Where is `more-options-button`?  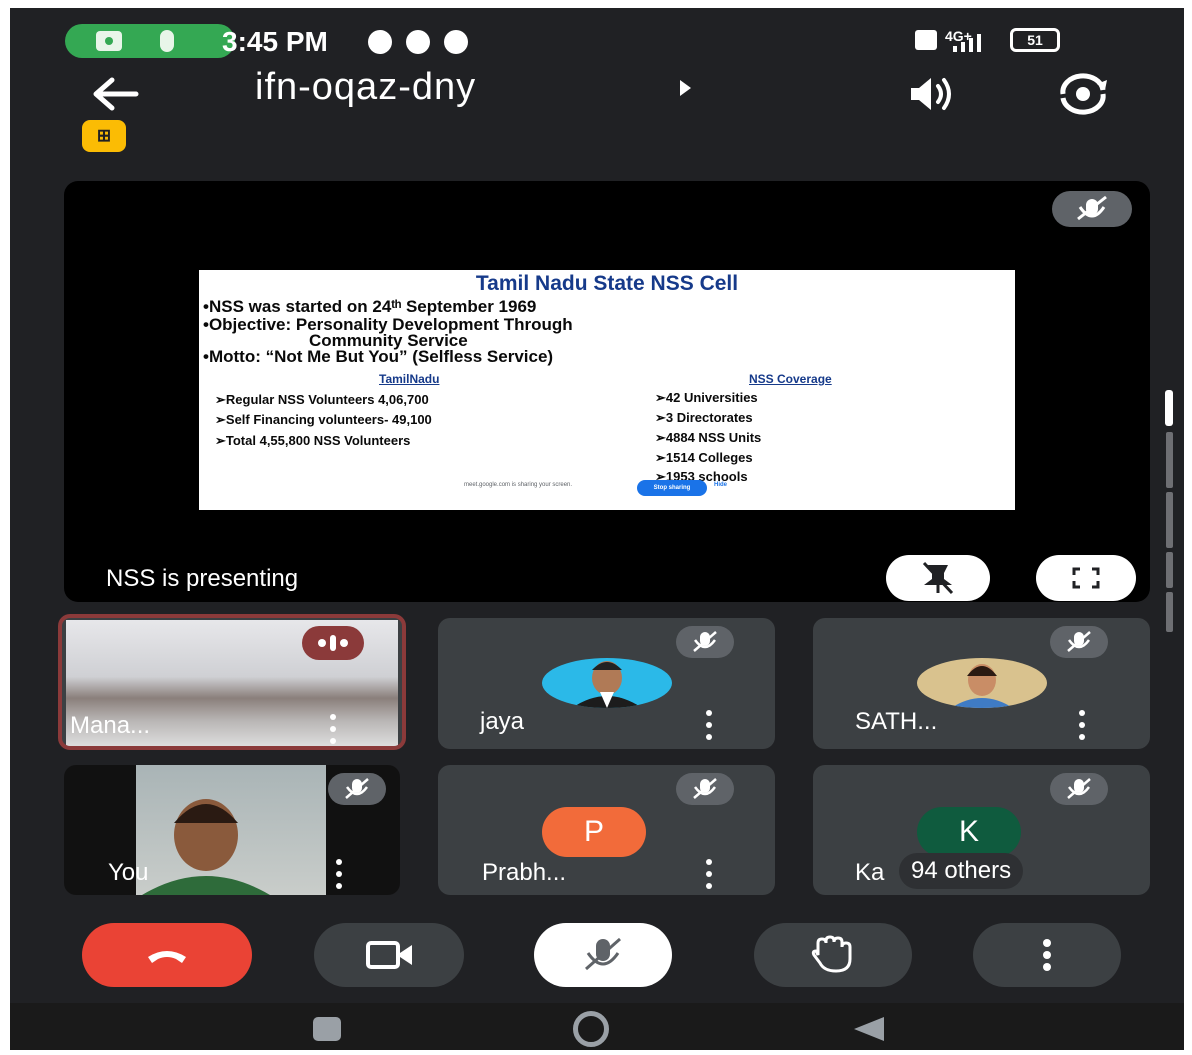
more-options-button is located at coordinates (1047, 955).